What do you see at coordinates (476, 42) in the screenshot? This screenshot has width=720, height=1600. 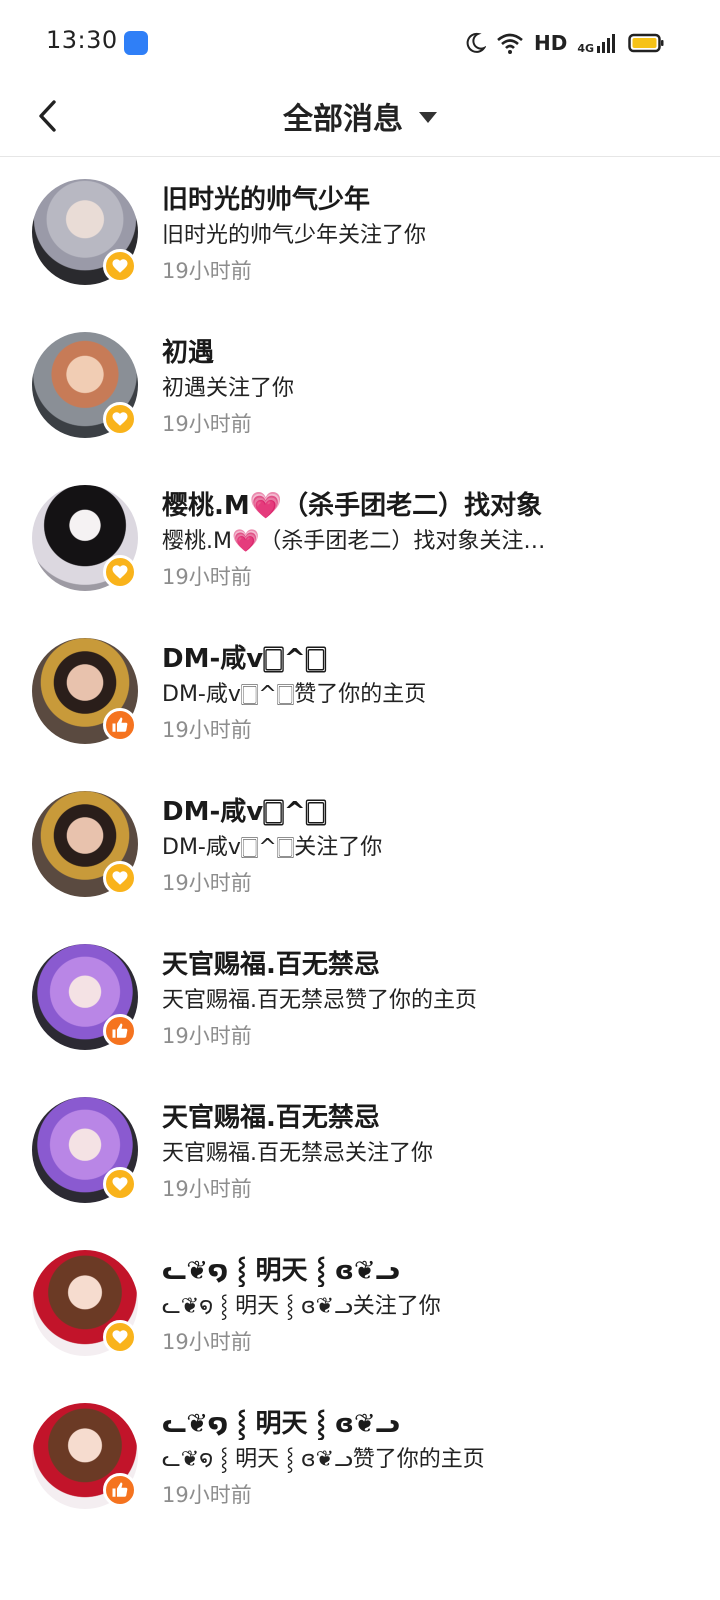 I see `moon-icon` at bounding box center [476, 42].